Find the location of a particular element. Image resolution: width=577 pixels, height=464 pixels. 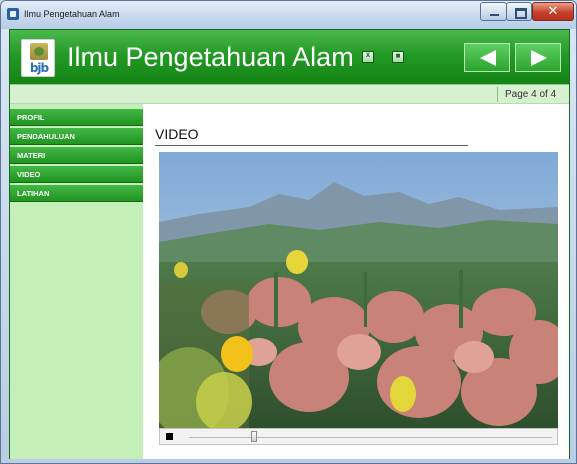

triangle-left-icon is located at coordinates (488, 58).